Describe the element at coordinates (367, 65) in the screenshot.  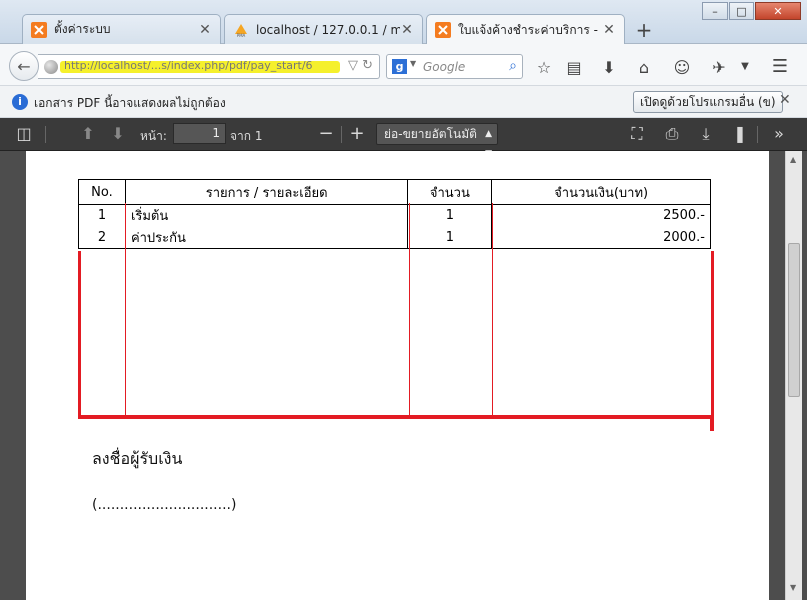
I see `reload-icon: ↻` at that location.